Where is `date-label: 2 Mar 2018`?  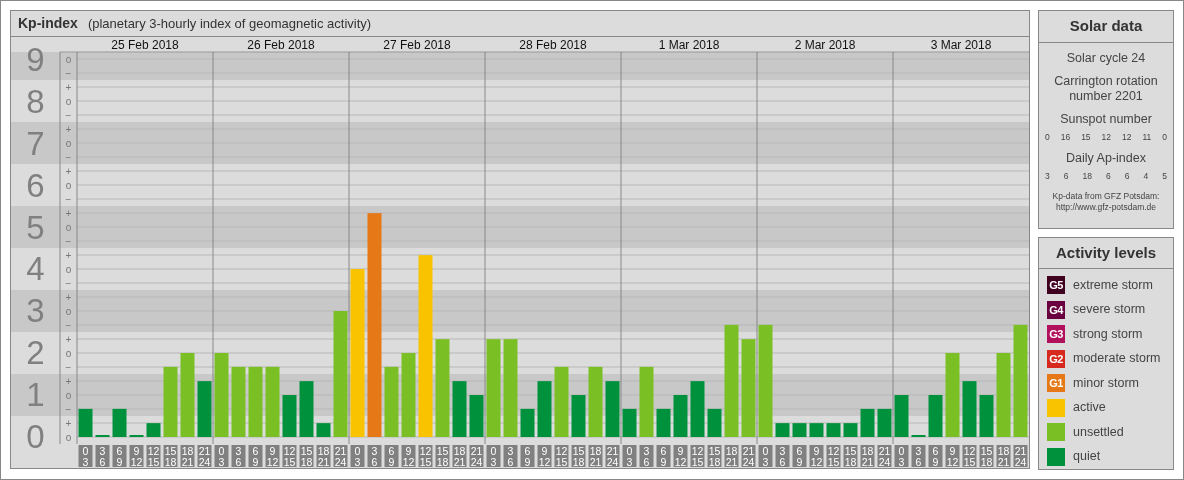 date-label: 2 Mar 2018 is located at coordinates (825, 45).